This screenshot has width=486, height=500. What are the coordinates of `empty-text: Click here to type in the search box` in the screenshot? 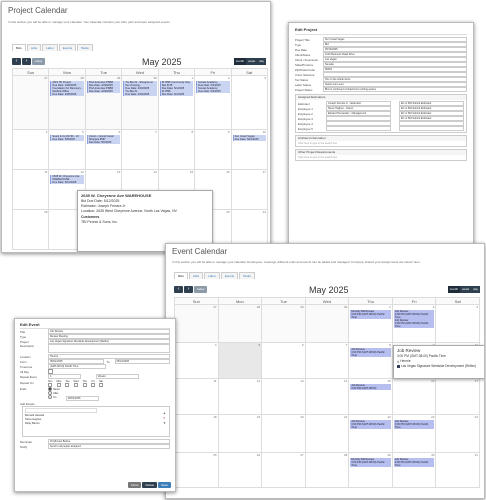 It's located at (381, 143).